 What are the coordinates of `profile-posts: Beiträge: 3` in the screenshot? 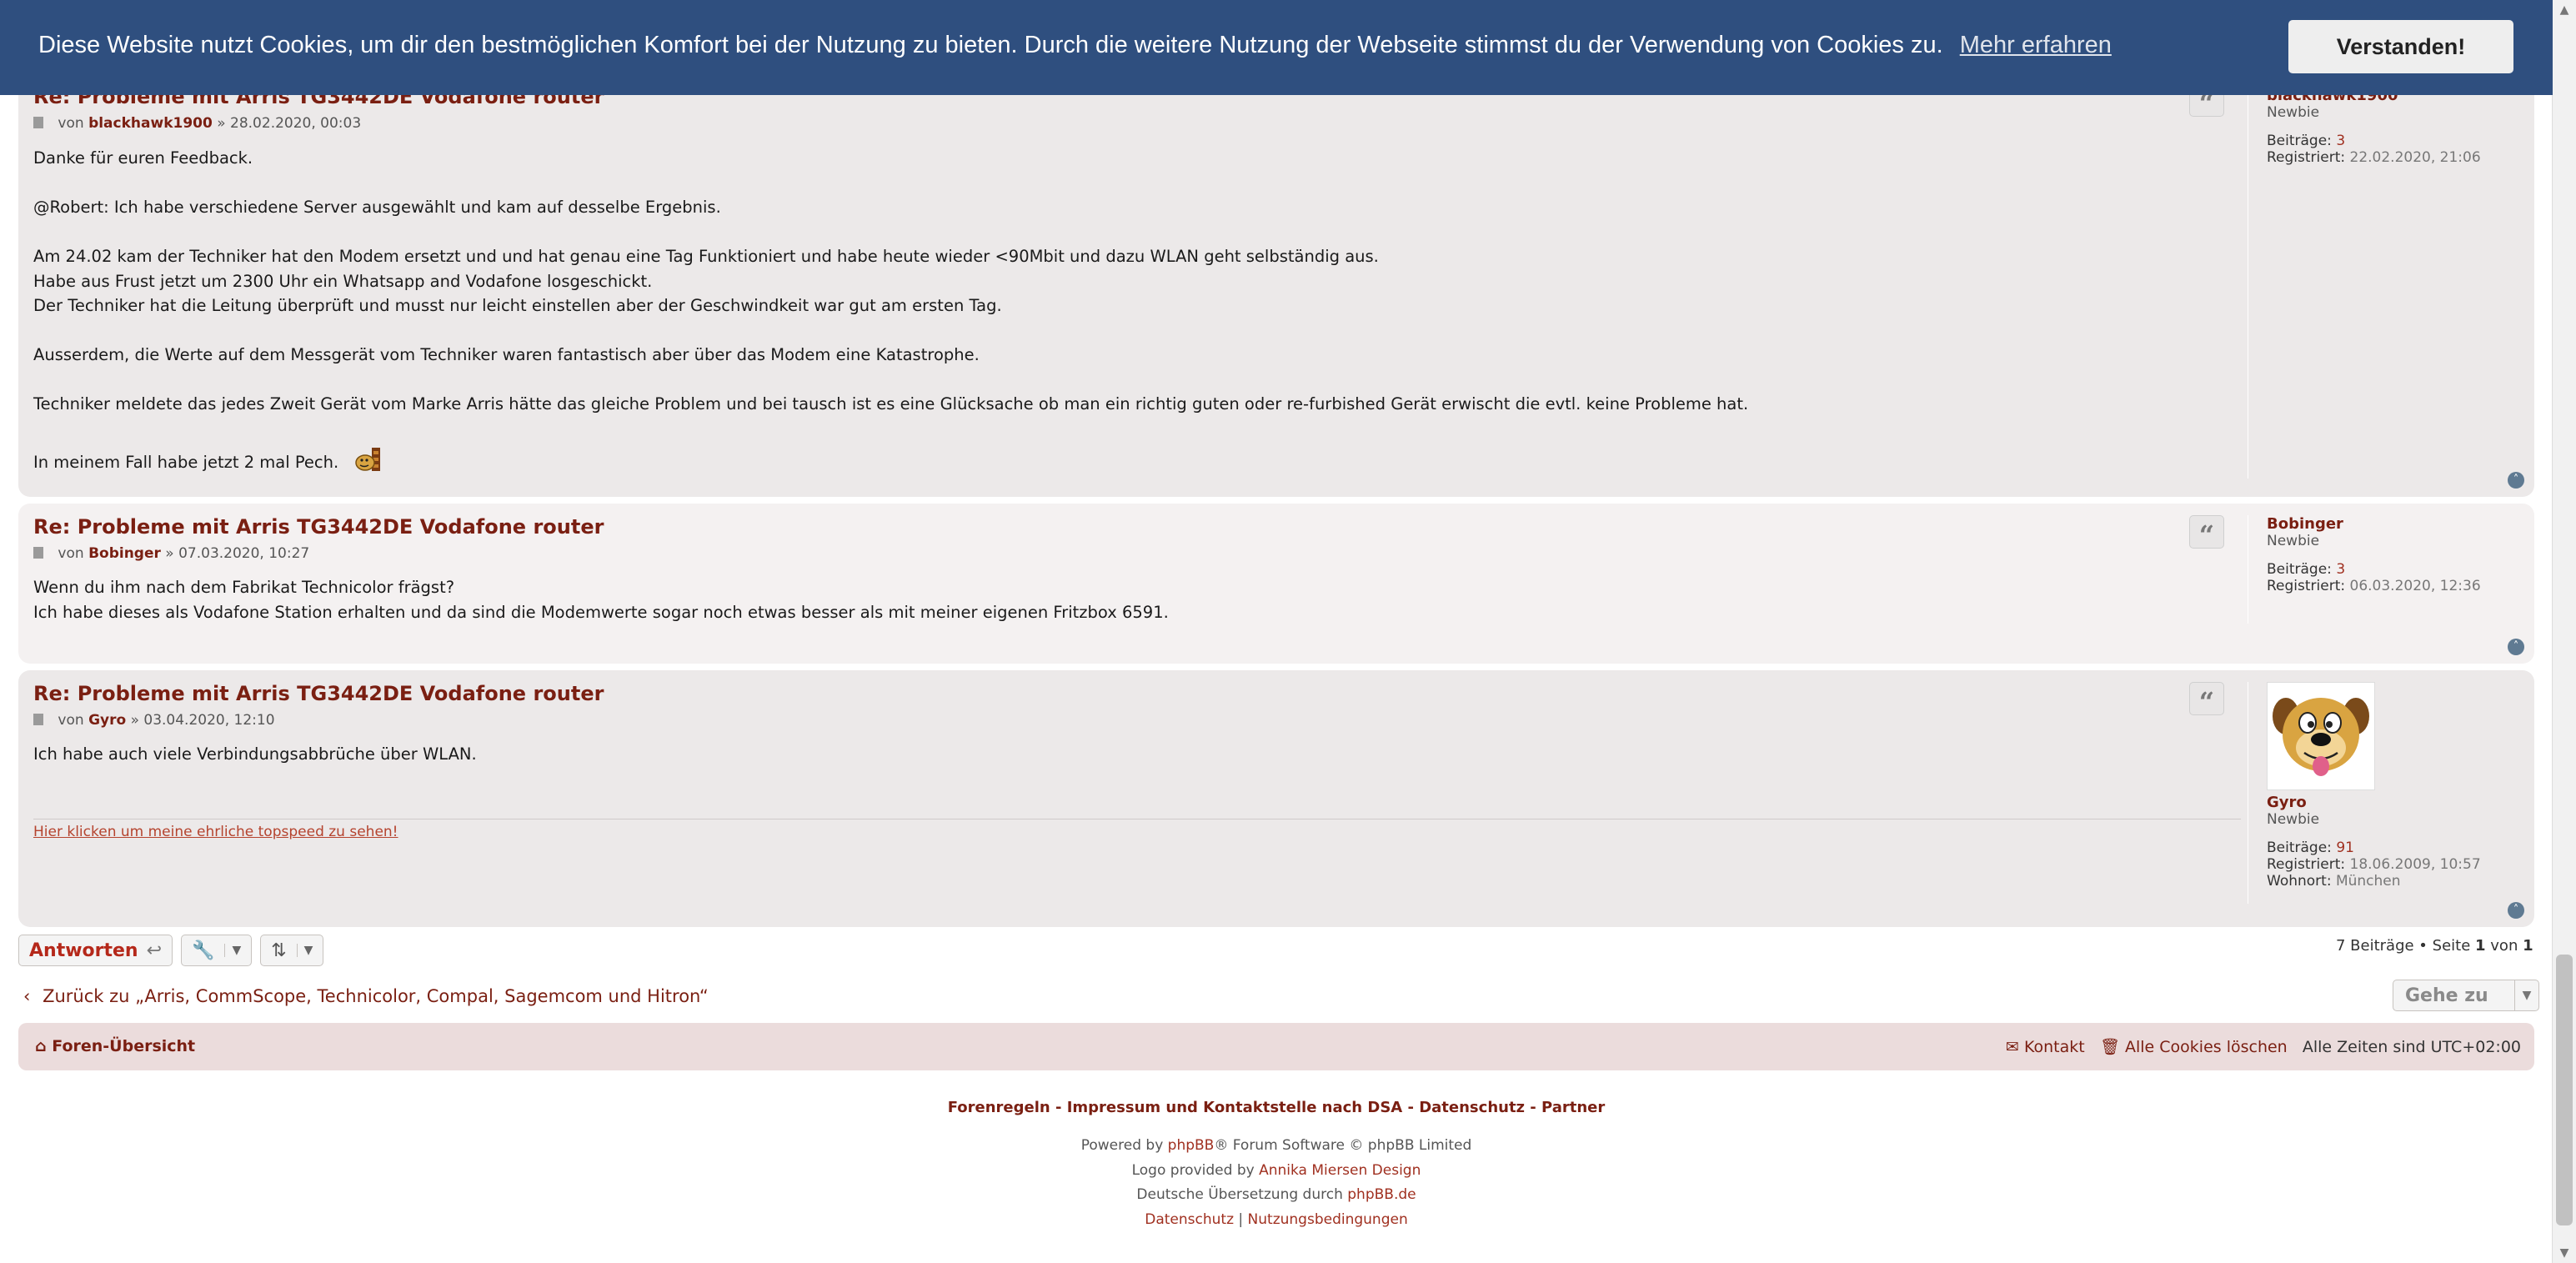 It's located at (2404, 569).